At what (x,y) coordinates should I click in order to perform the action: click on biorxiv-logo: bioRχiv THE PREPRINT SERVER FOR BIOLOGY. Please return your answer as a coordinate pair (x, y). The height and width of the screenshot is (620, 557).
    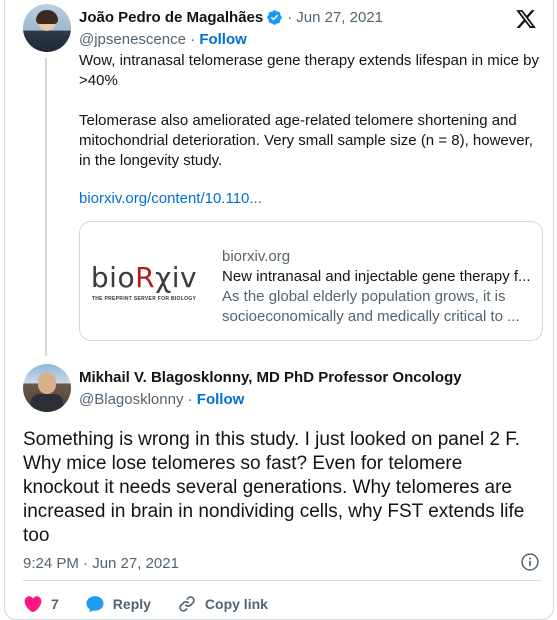
    Looking at the image, I should click on (144, 281).